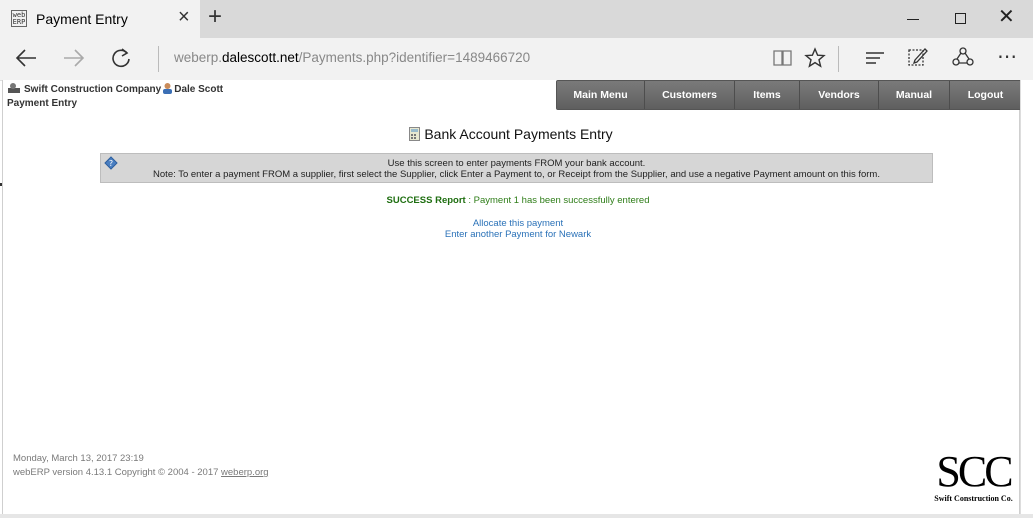 The image size is (1033, 518). I want to click on url-prefix: weberp., so click(198, 57).